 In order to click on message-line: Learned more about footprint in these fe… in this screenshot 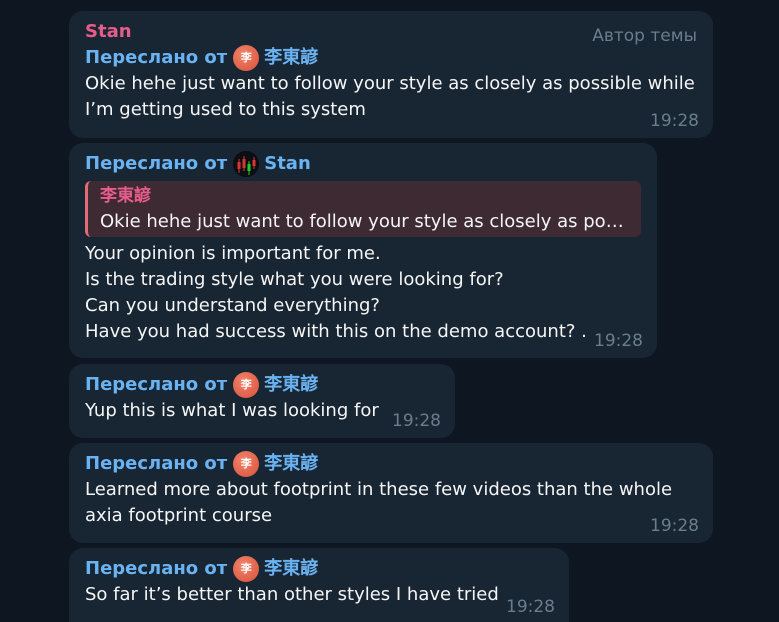, I will do `click(379, 489)`.